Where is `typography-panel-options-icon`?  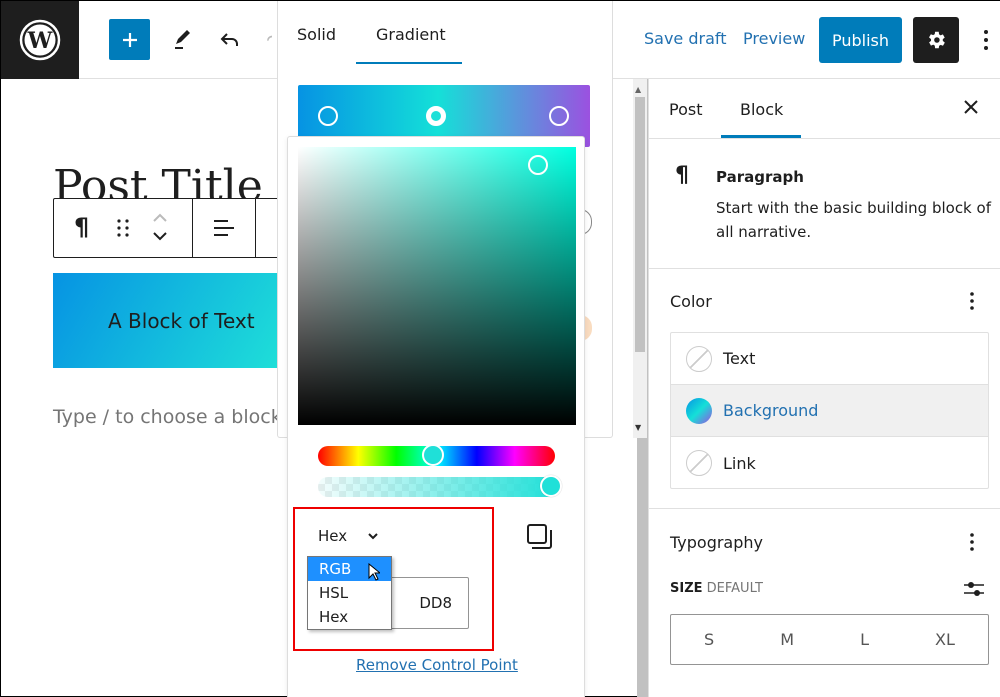 typography-panel-options-icon is located at coordinates (972, 542).